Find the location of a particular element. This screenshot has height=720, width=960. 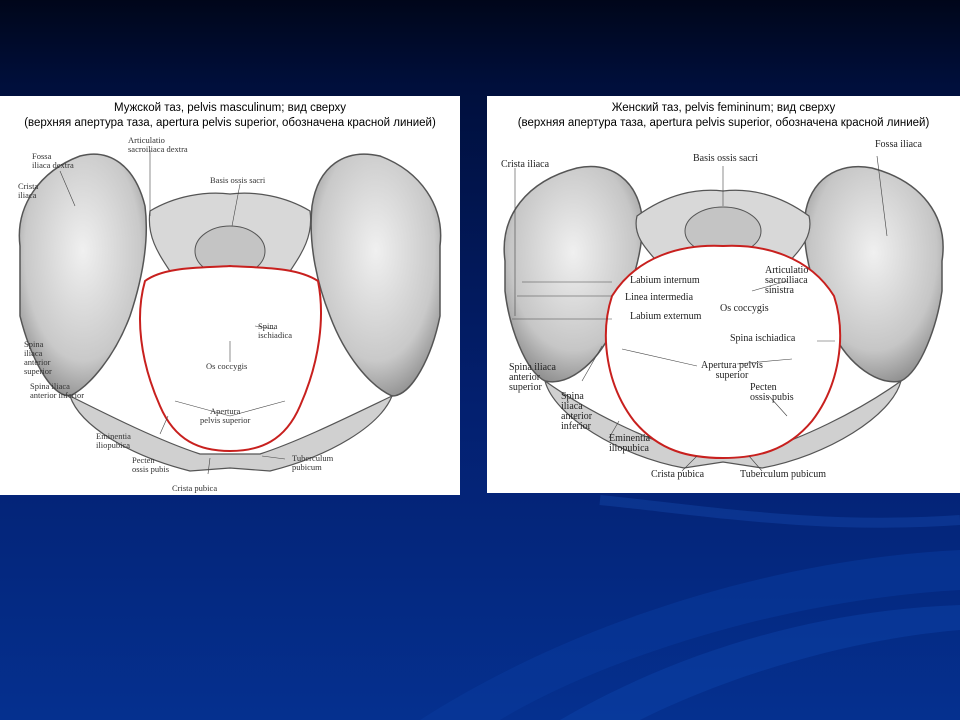

label-labium-externum: Labium externum is located at coordinates (666, 316).